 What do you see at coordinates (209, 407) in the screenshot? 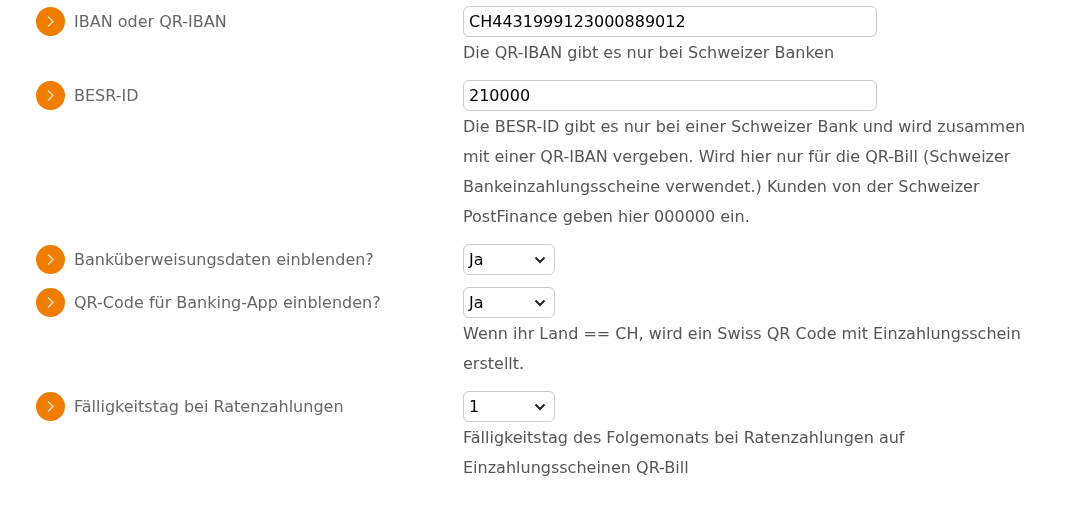
I see `field-label: Fälligkeitstag bei Ratenzahlungen` at bounding box center [209, 407].